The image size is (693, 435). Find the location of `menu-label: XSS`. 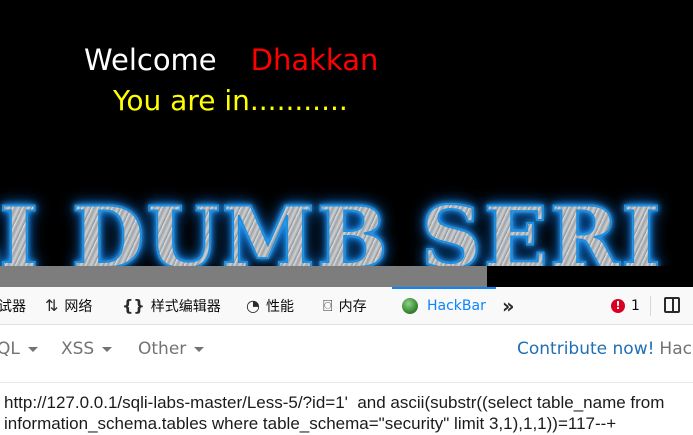

menu-label: XSS is located at coordinates (78, 349).